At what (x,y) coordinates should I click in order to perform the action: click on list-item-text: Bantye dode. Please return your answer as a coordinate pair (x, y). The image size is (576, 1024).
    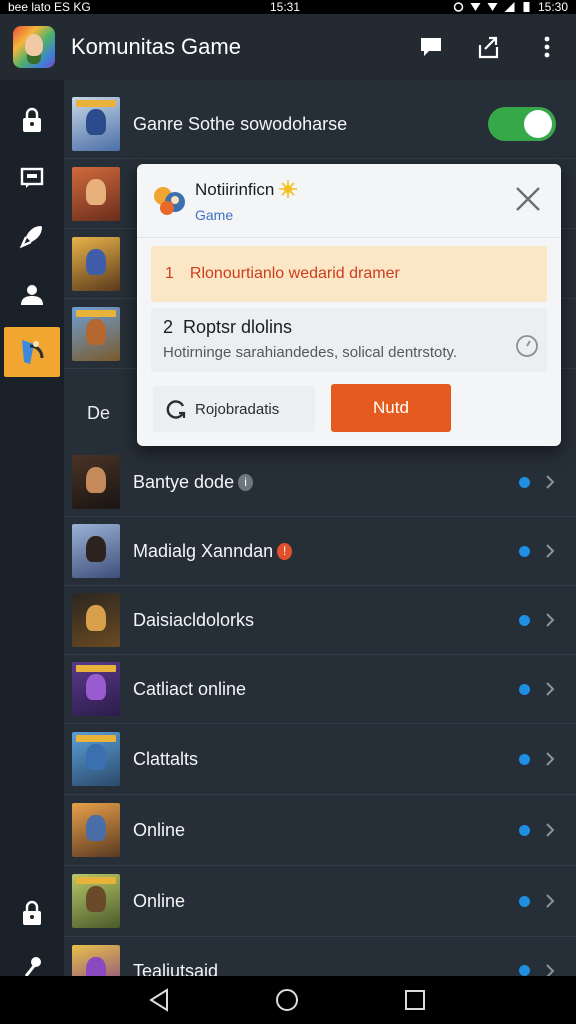
    Looking at the image, I should click on (184, 481).